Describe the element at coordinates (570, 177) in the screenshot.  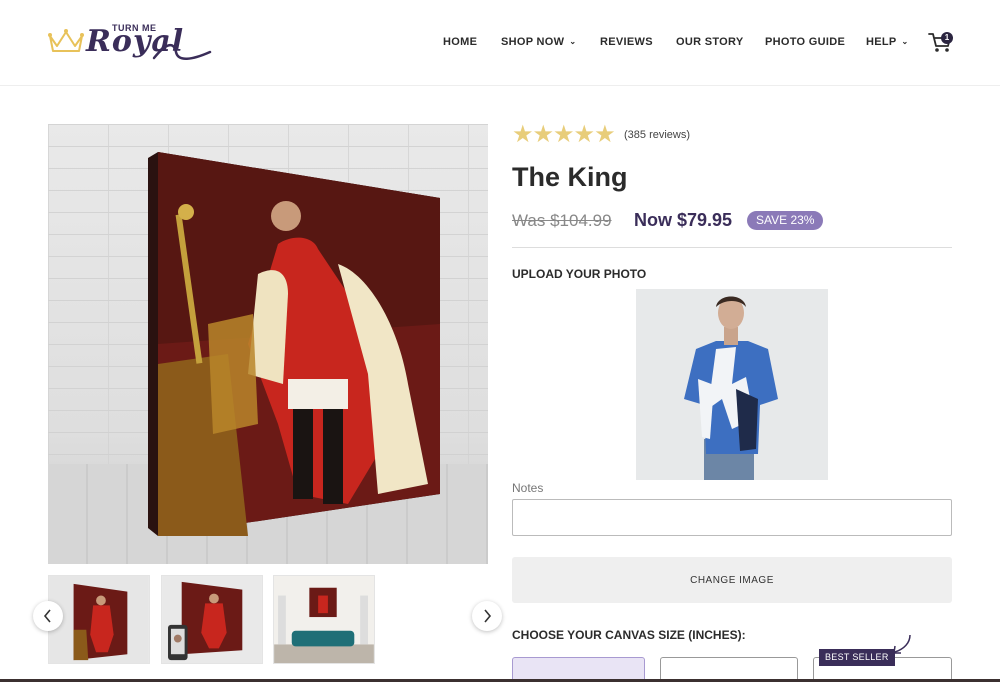
I see `product-title: The King` at that location.